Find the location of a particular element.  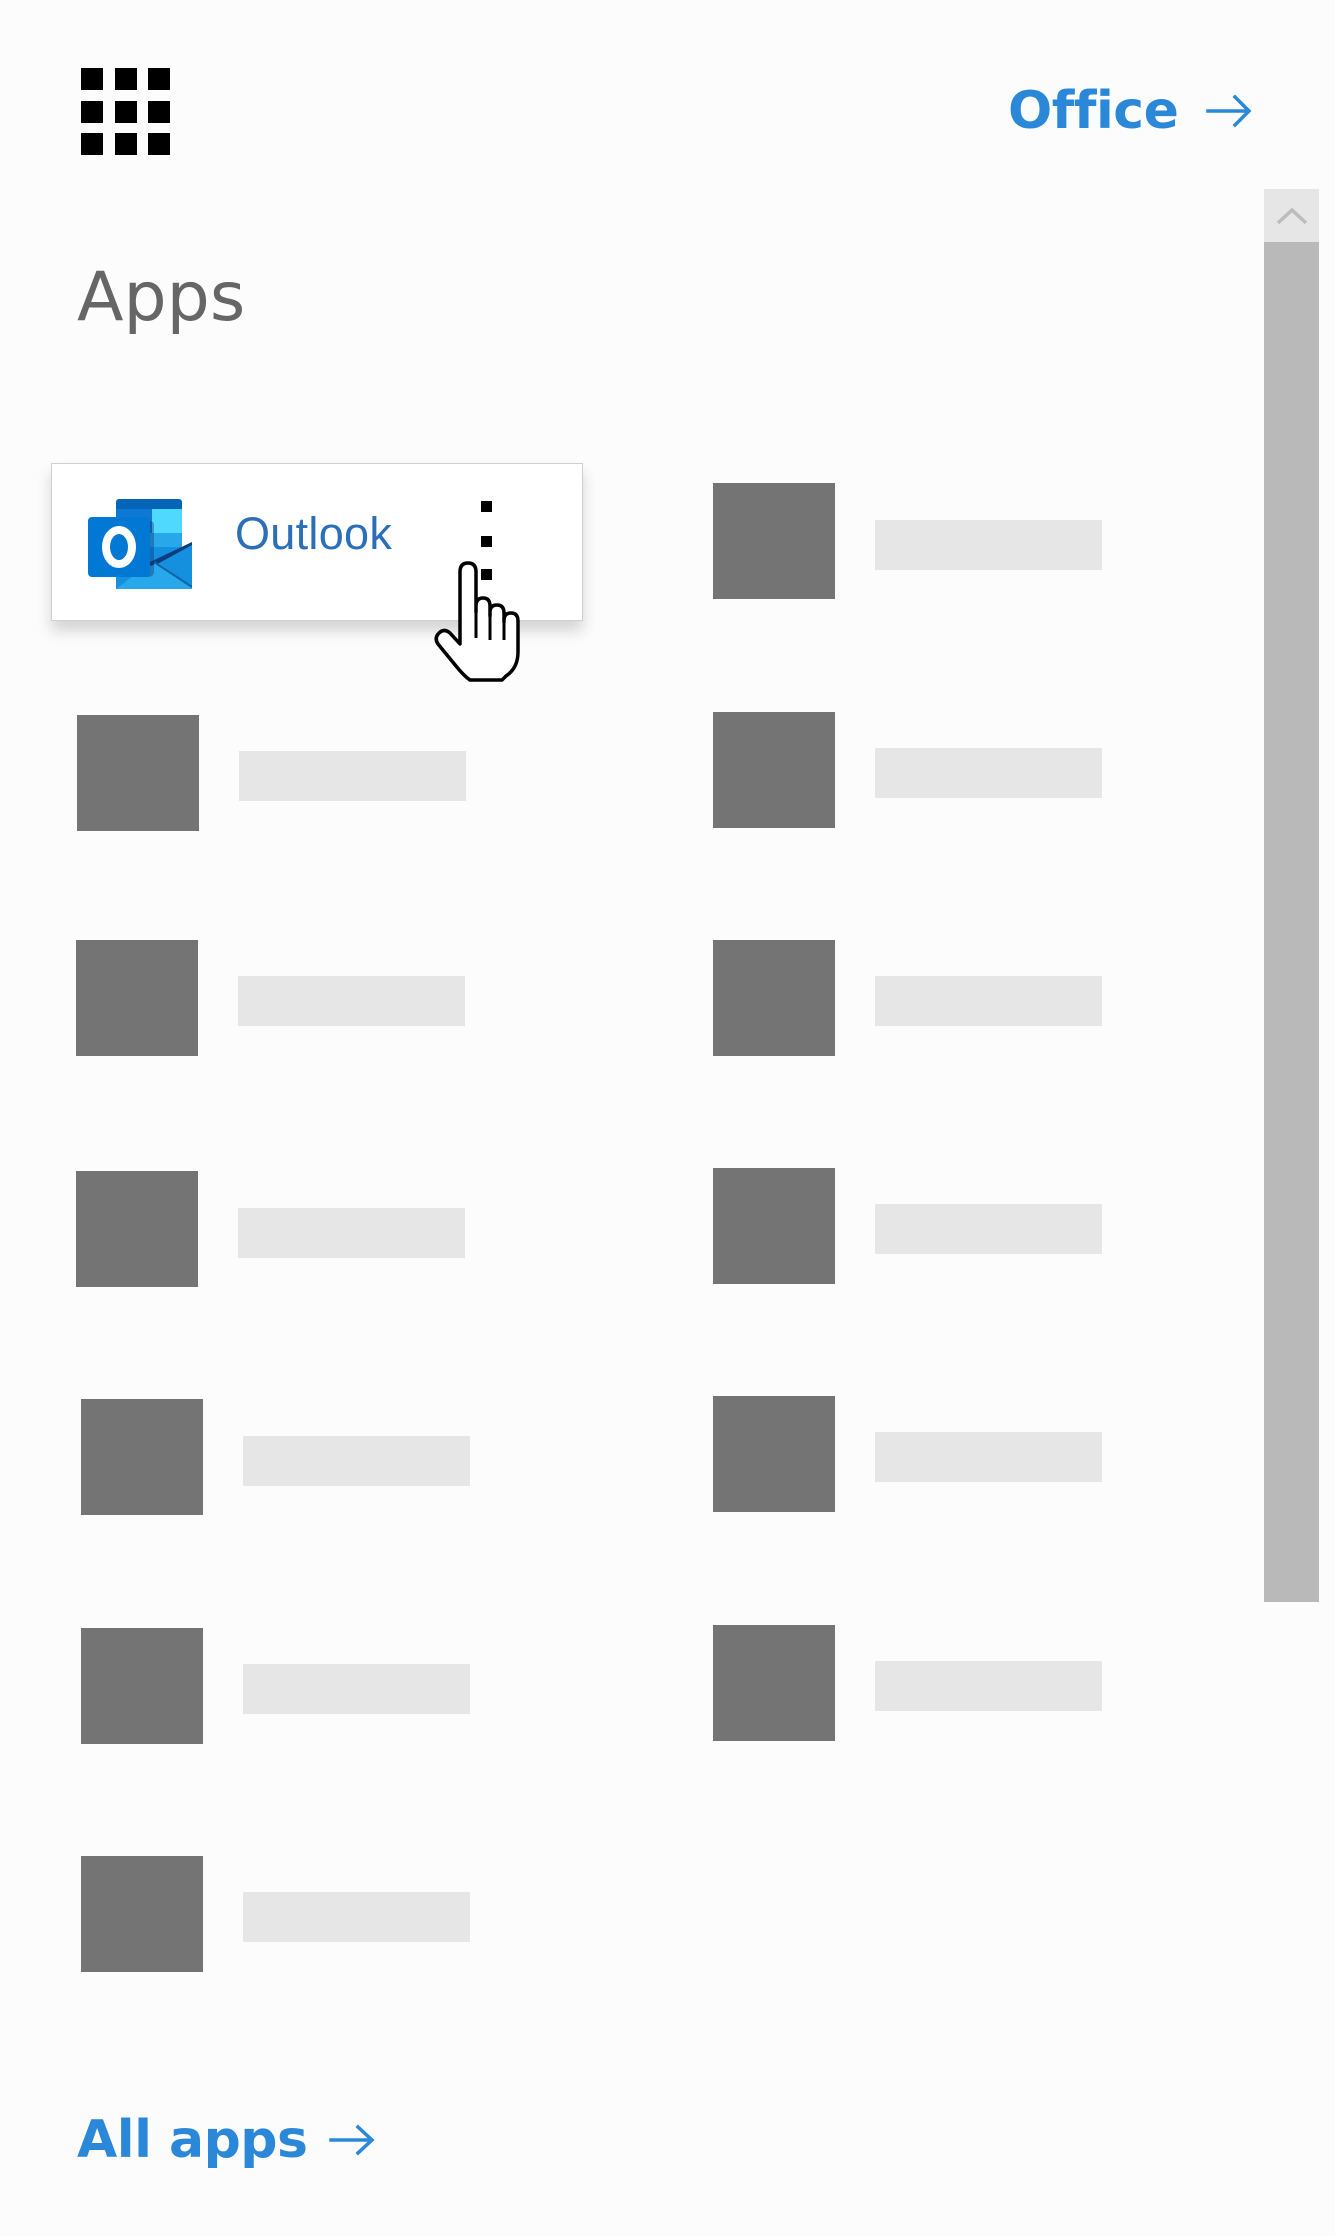

all-apps-link: All apps is located at coordinates (226, 2140).